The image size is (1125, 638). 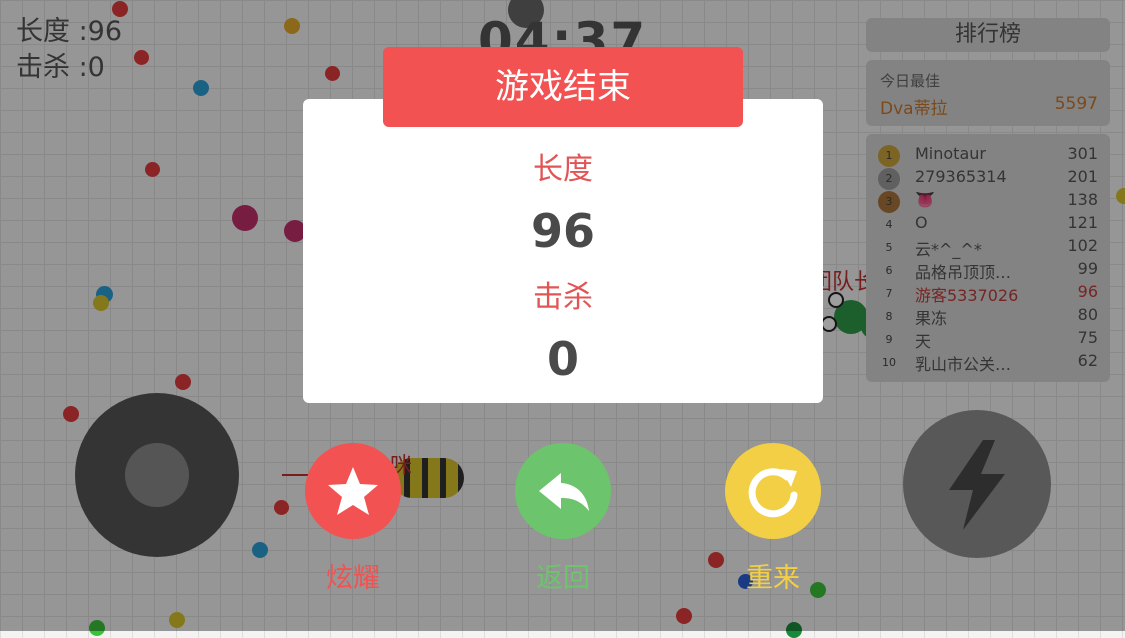 I want to click on share-button, so click(x=353, y=491).